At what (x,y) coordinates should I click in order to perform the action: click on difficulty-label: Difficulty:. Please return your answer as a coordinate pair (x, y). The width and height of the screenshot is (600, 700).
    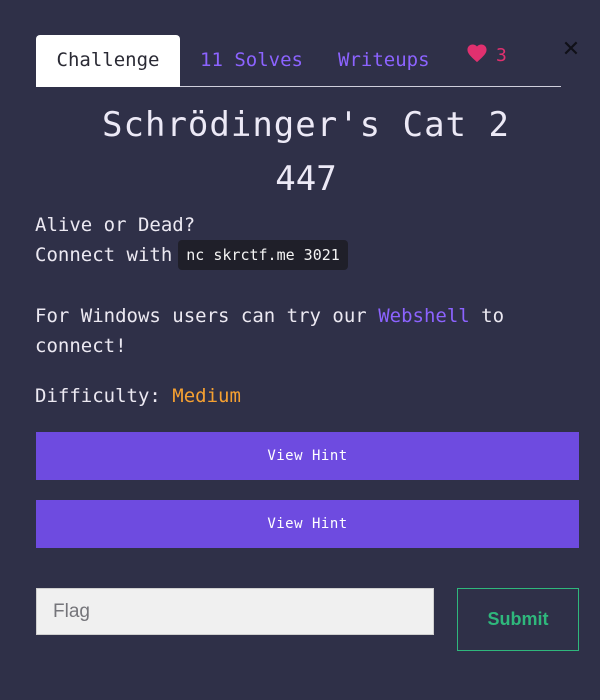
    Looking at the image, I should click on (98, 396).